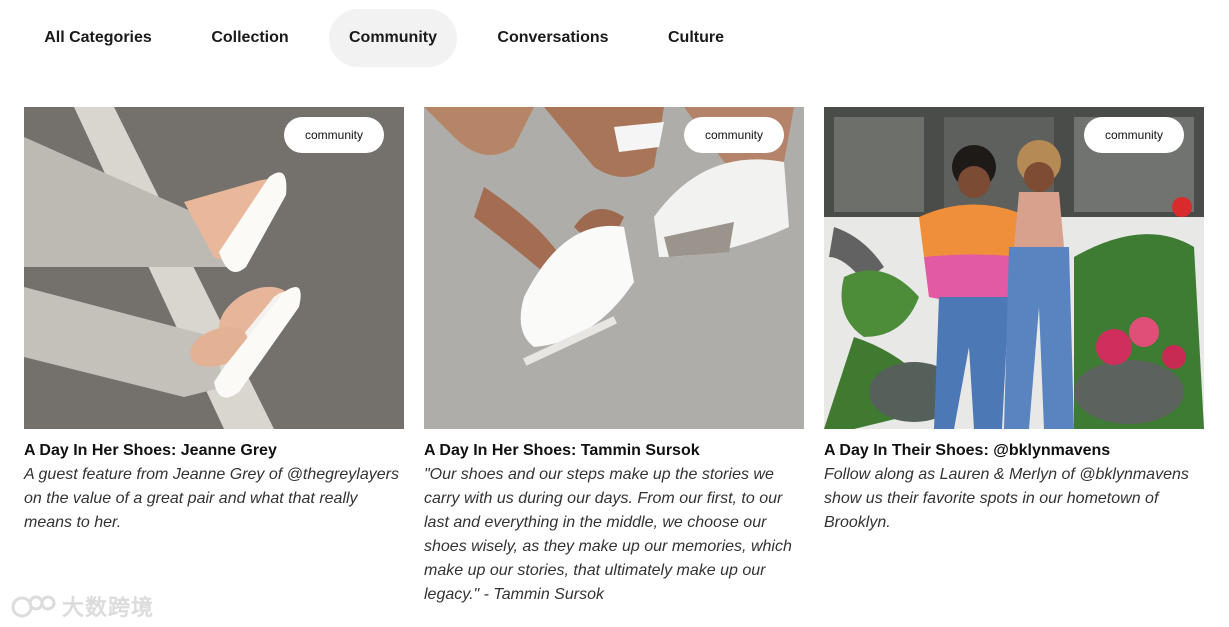 This screenshot has width=1229, height=627. I want to click on watermark-logo-icon, so click(33, 606).